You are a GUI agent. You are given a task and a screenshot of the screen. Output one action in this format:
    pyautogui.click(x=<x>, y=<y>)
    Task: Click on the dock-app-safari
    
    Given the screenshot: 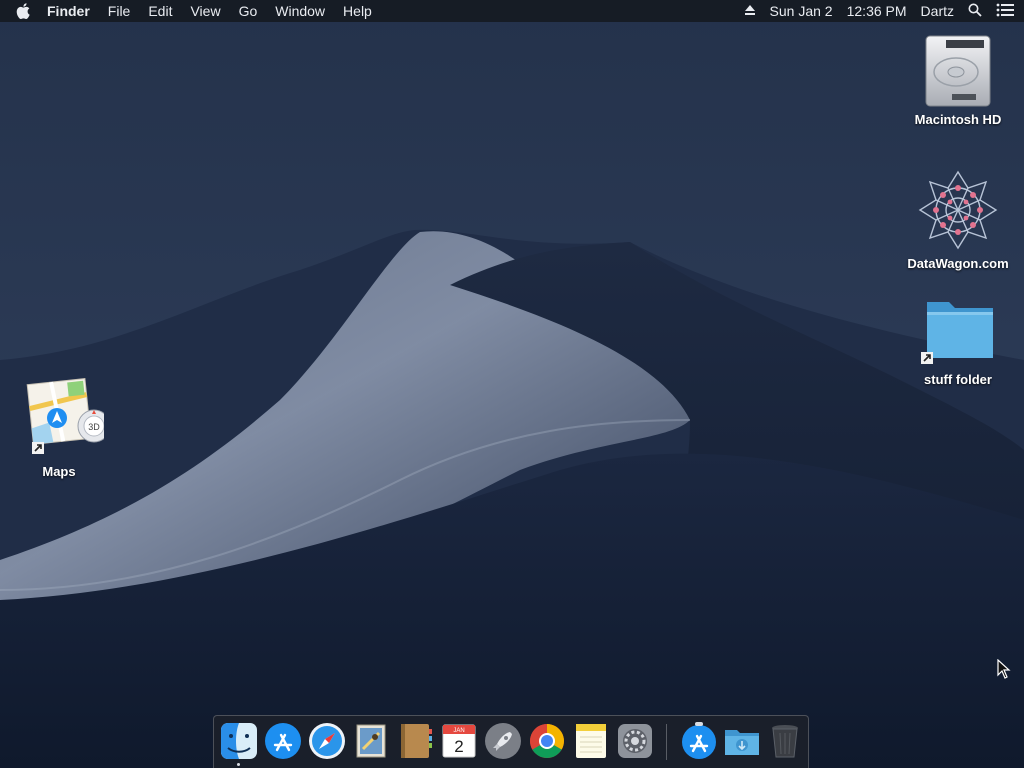 What is the action you would take?
    pyautogui.click(x=327, y=741)
    